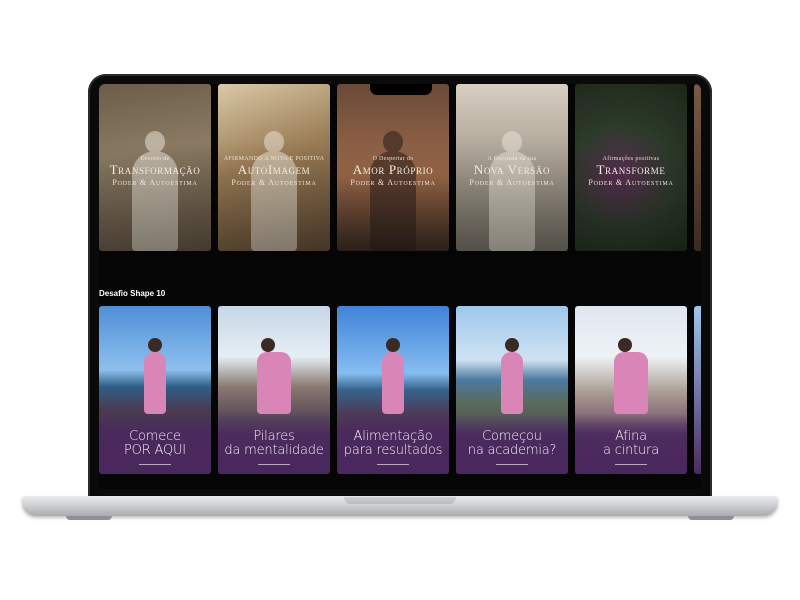  What do you see at coordinates (631, 159) in the screenshot?
I see `card-pretitle: Afirmações positivas` at bounding box center [631, 159].